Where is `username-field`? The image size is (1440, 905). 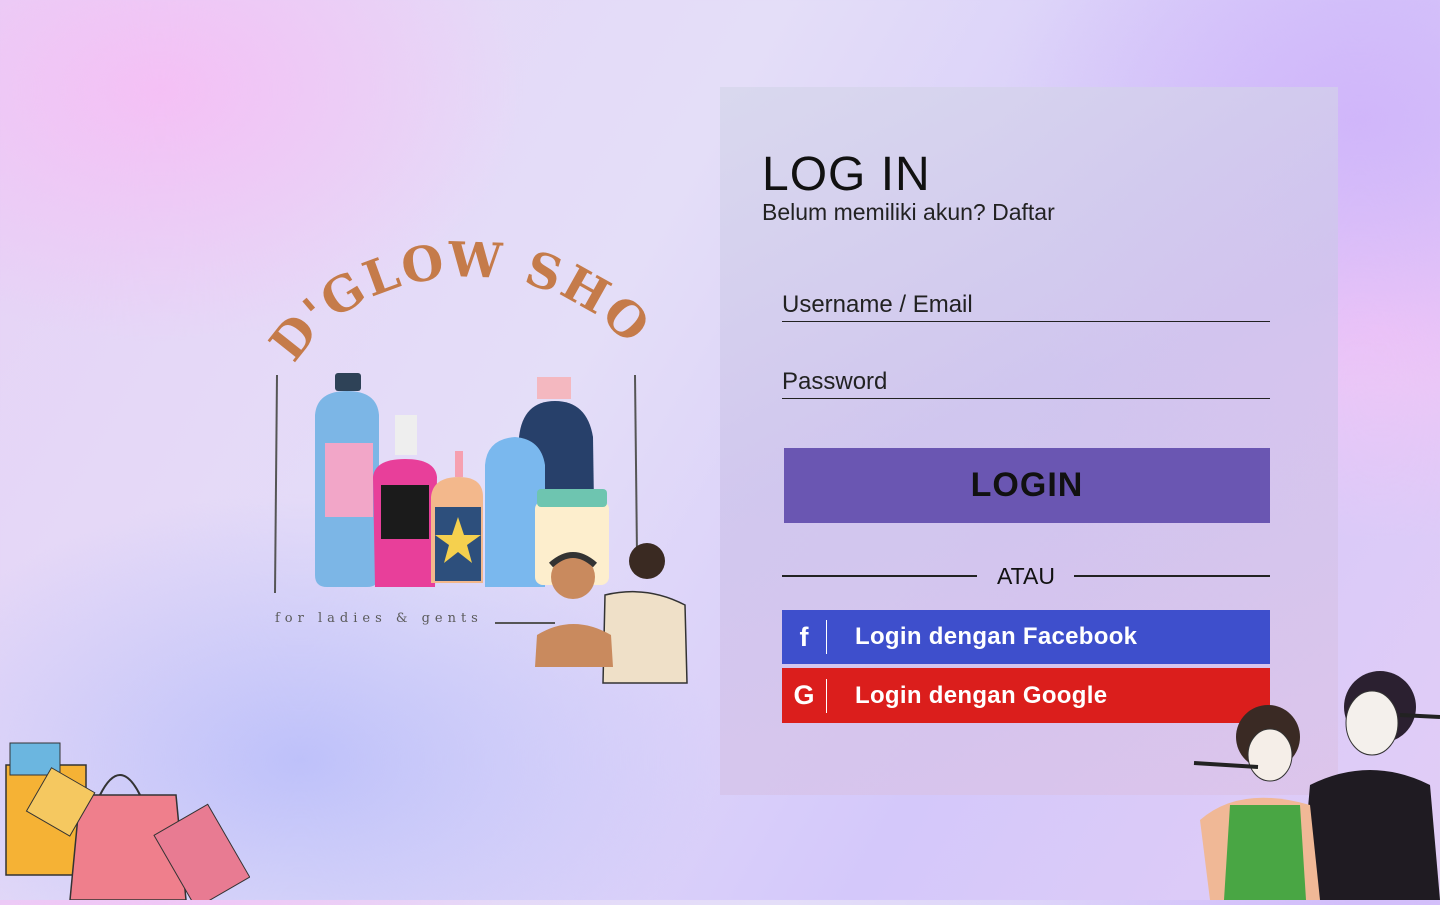 username-field is located at coordinates (1026, 306).